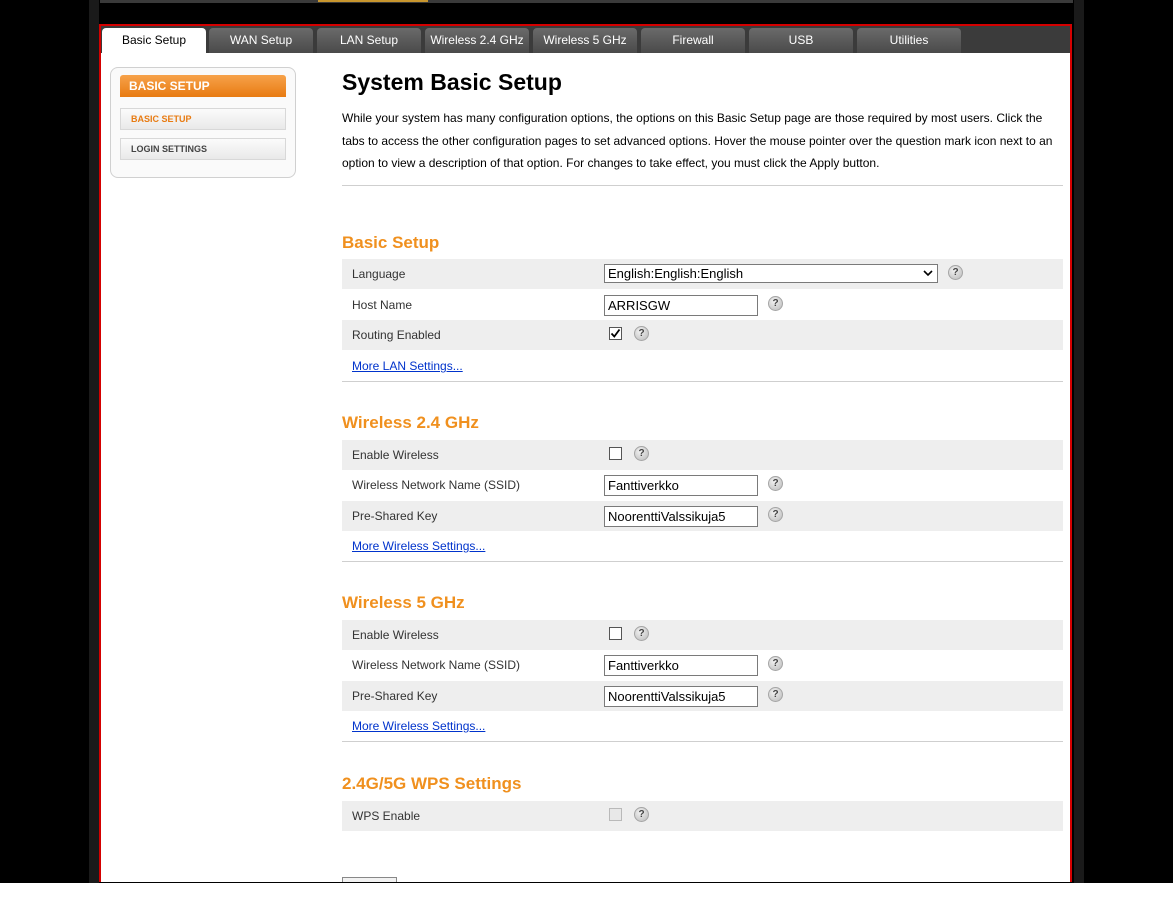 This screenshot has height=908, width=1173. Describe the element at coordinates (681, 516) in the screenshot. I see `psk-24-input: NoorenttiValssikuja5` at that location.